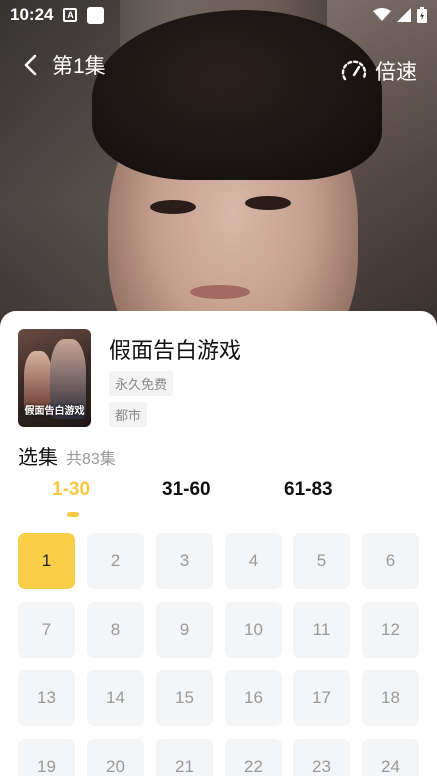  I want to click on episode-range-tabs: 1-30 31-60 61-83, so click(218, 499).